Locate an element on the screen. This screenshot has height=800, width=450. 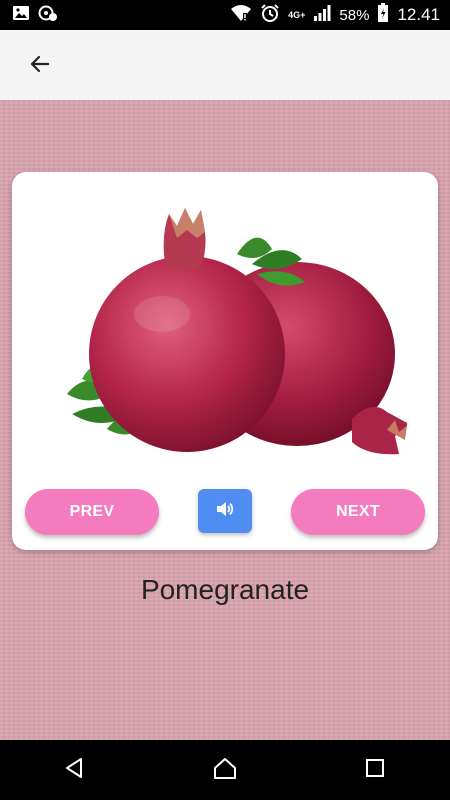
next-button: NEXT is located at coordinates (358, 512).